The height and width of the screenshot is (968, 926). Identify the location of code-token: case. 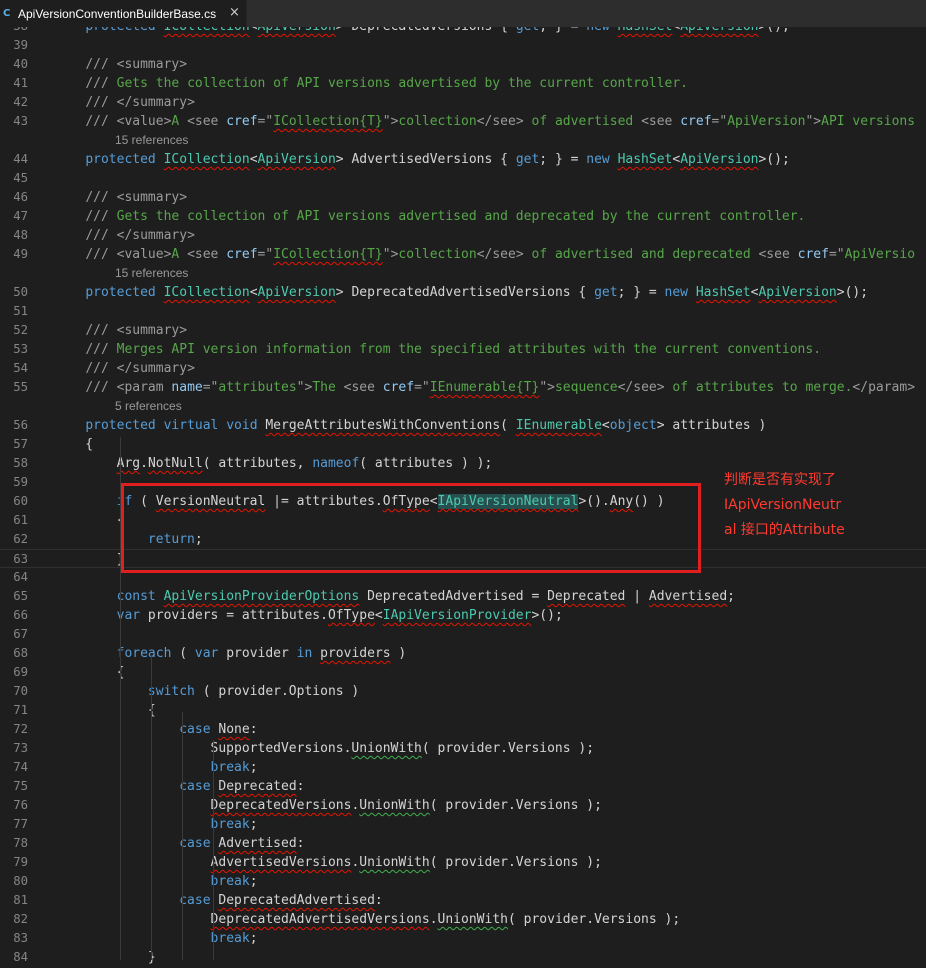
(195, 843).